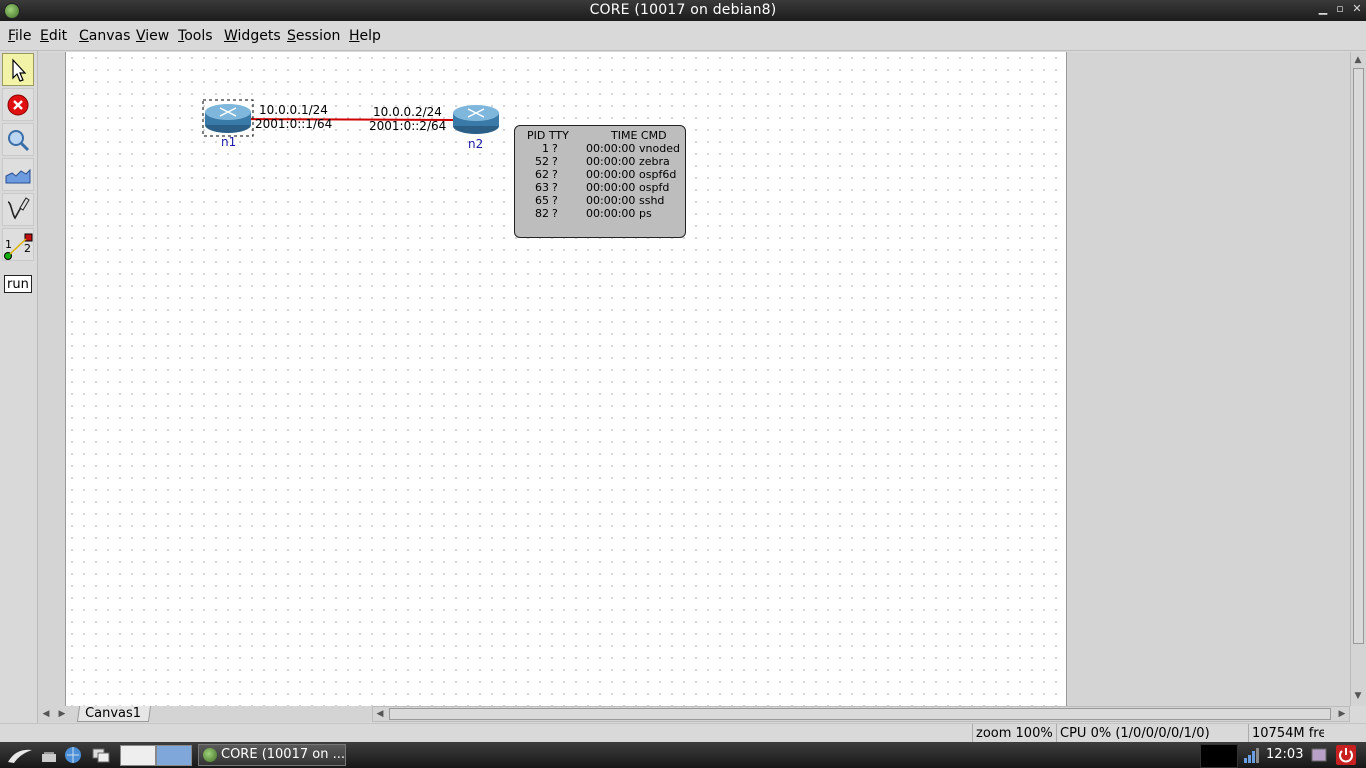 The width and height of the screenshot is (1366, 768). What do you see at coordinates (1319, 755) in the screenshot?
I see `user-icon` at bounding box center [1319, 755].